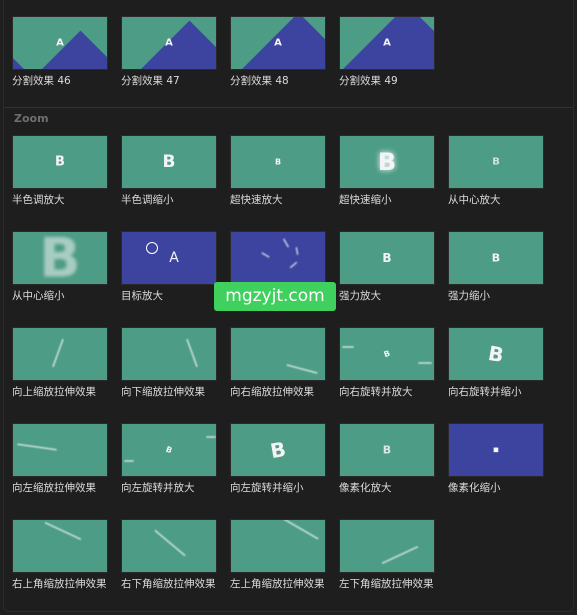 This screenshot has width=577, height=615. I want to click on effect-tile: A 分割效果 49, so click(387, 51).